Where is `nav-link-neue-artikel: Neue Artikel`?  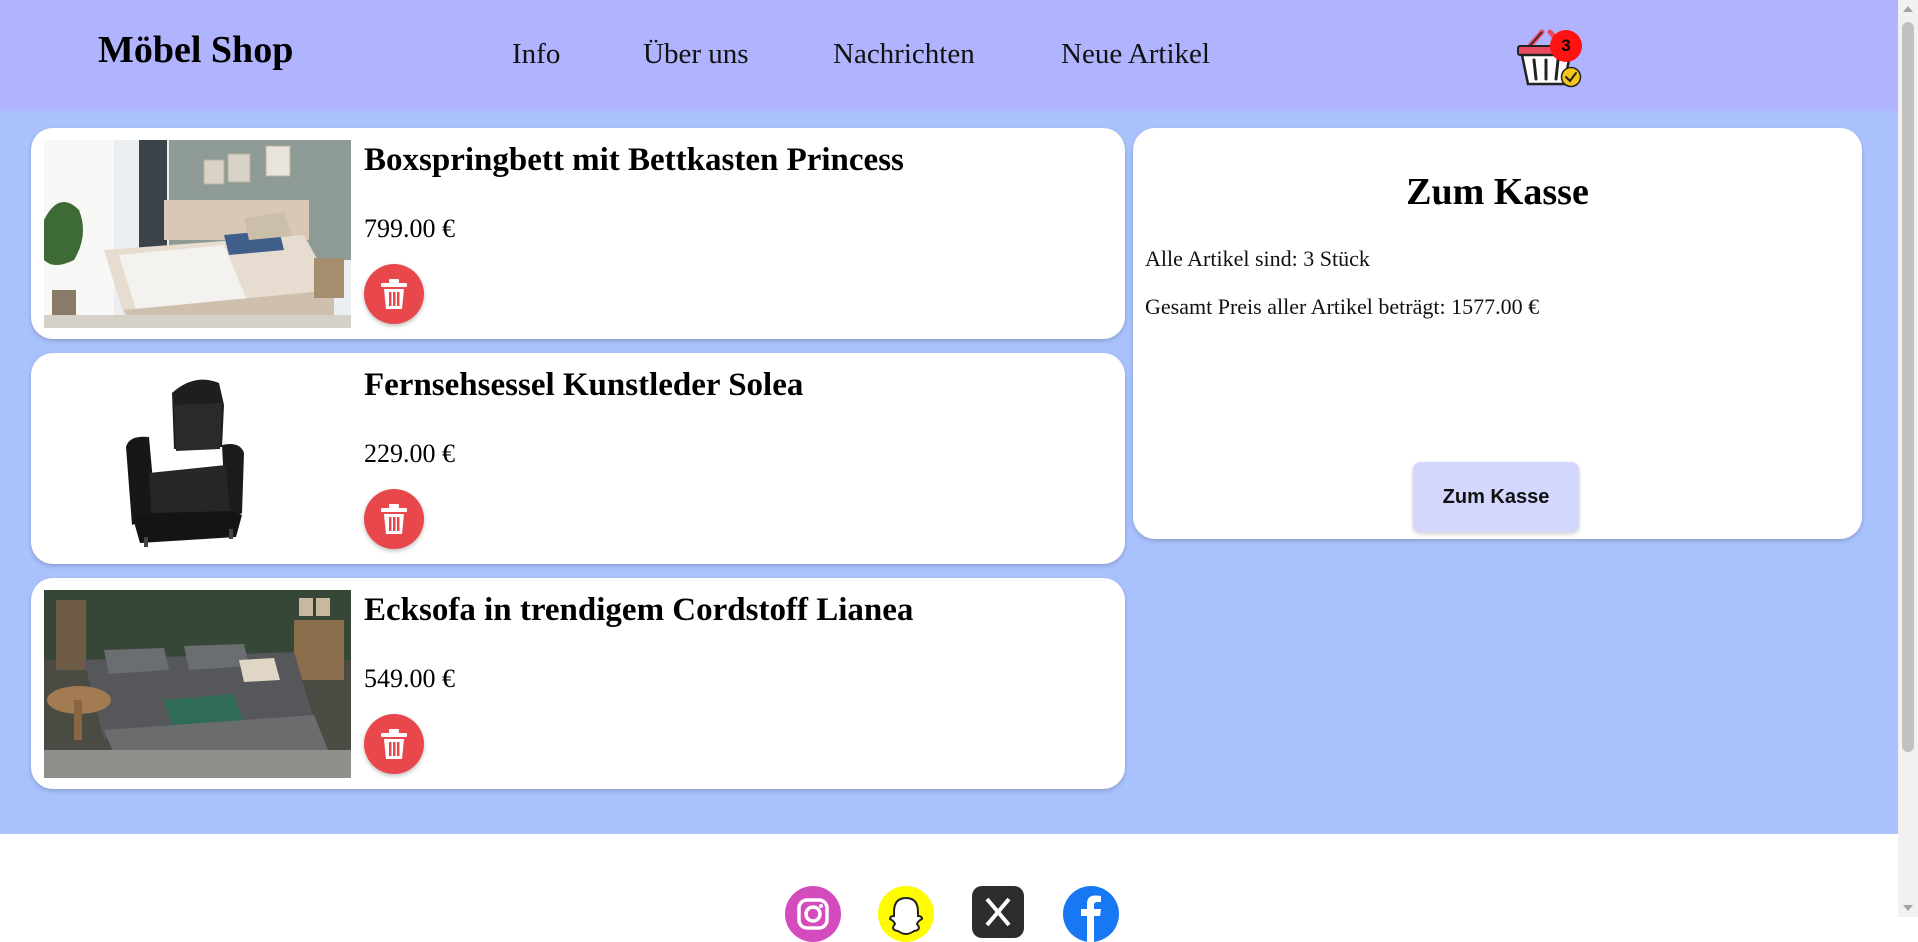
nav-link-neue-artikel: Neue Artikel is located at coordinates (1135, 54).